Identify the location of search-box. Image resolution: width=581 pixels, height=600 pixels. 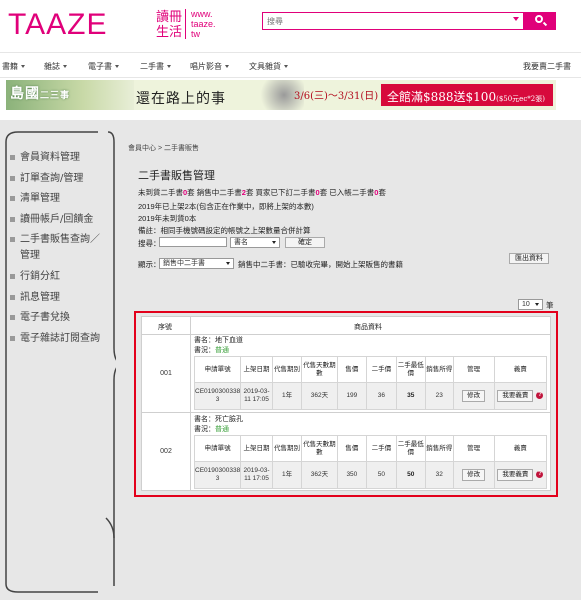
(393, 21).